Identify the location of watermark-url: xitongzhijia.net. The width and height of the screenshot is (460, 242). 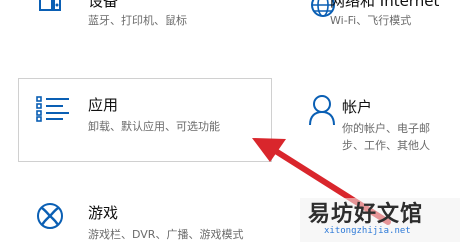
(367, 231).